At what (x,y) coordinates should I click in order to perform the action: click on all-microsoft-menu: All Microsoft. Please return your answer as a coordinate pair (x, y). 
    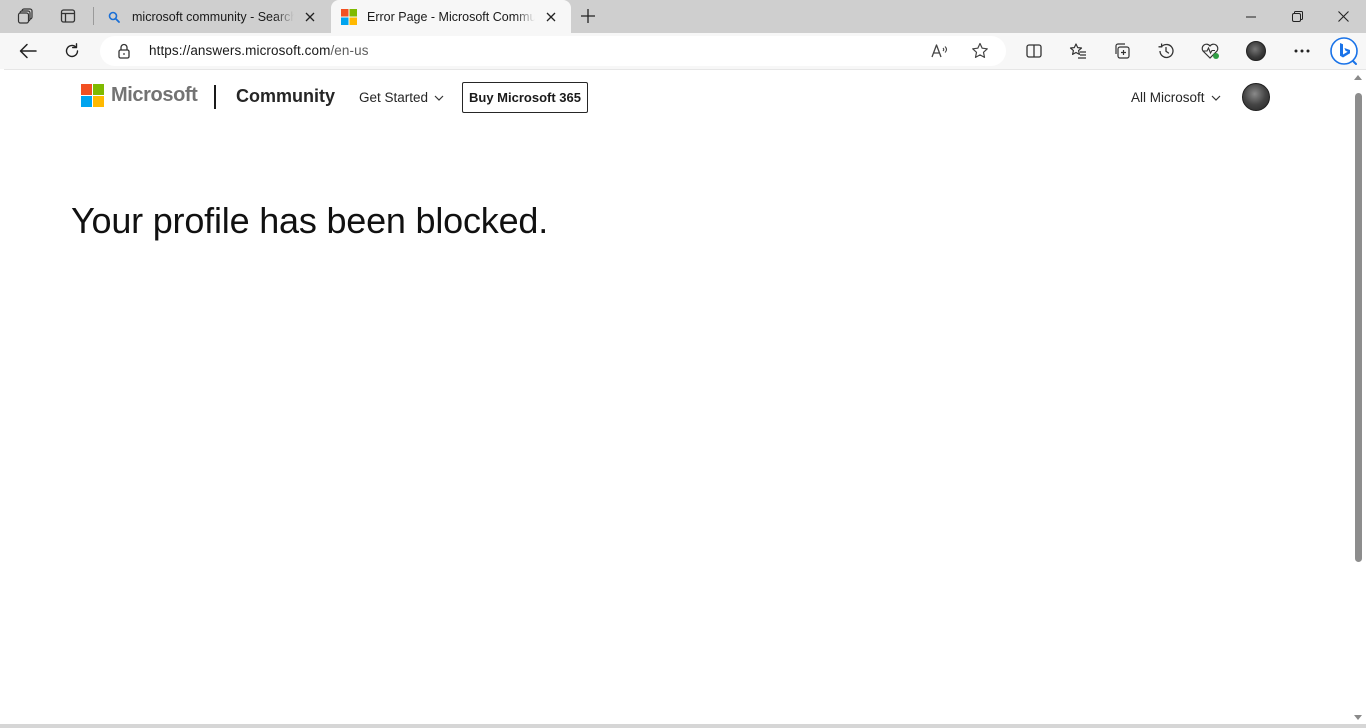
    Looking at the image, I should click on (1176, 97).